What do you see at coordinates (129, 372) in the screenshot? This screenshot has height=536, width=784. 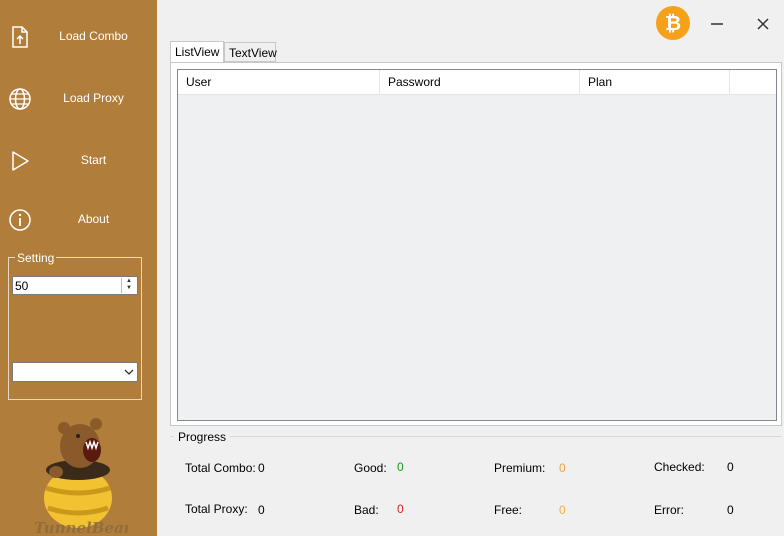 I see `chevron-down-icon` at bounding box center [129, 372].